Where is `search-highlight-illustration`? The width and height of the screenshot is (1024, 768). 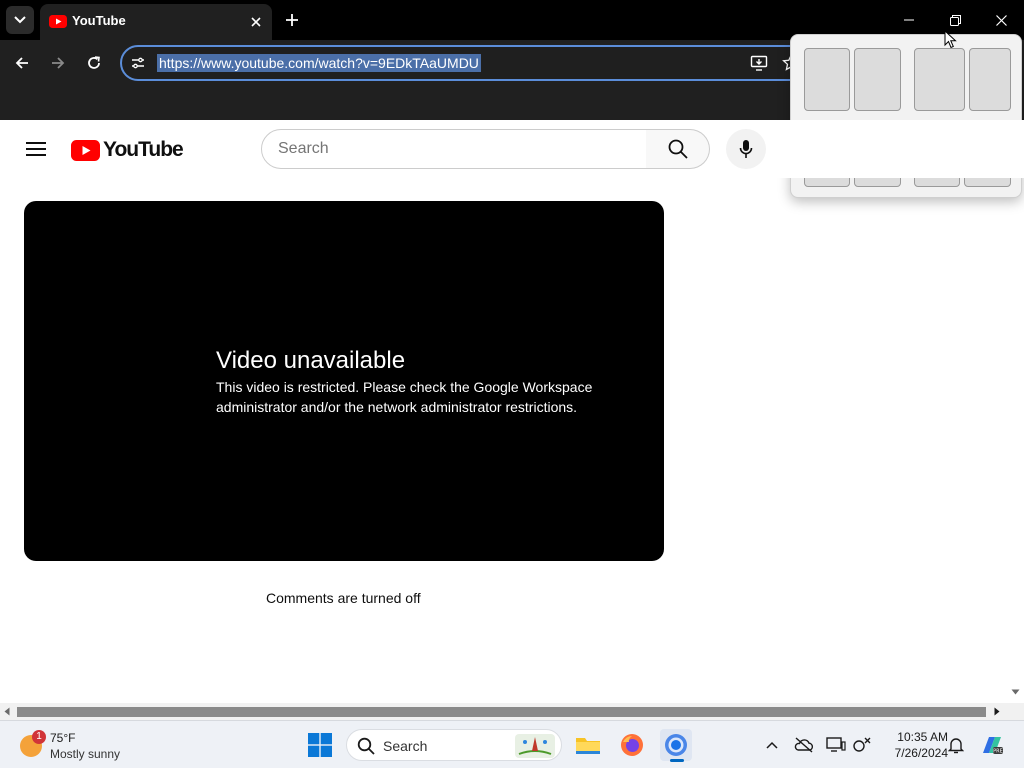
search-highlight-illustration is located at coordinates (535, 746).